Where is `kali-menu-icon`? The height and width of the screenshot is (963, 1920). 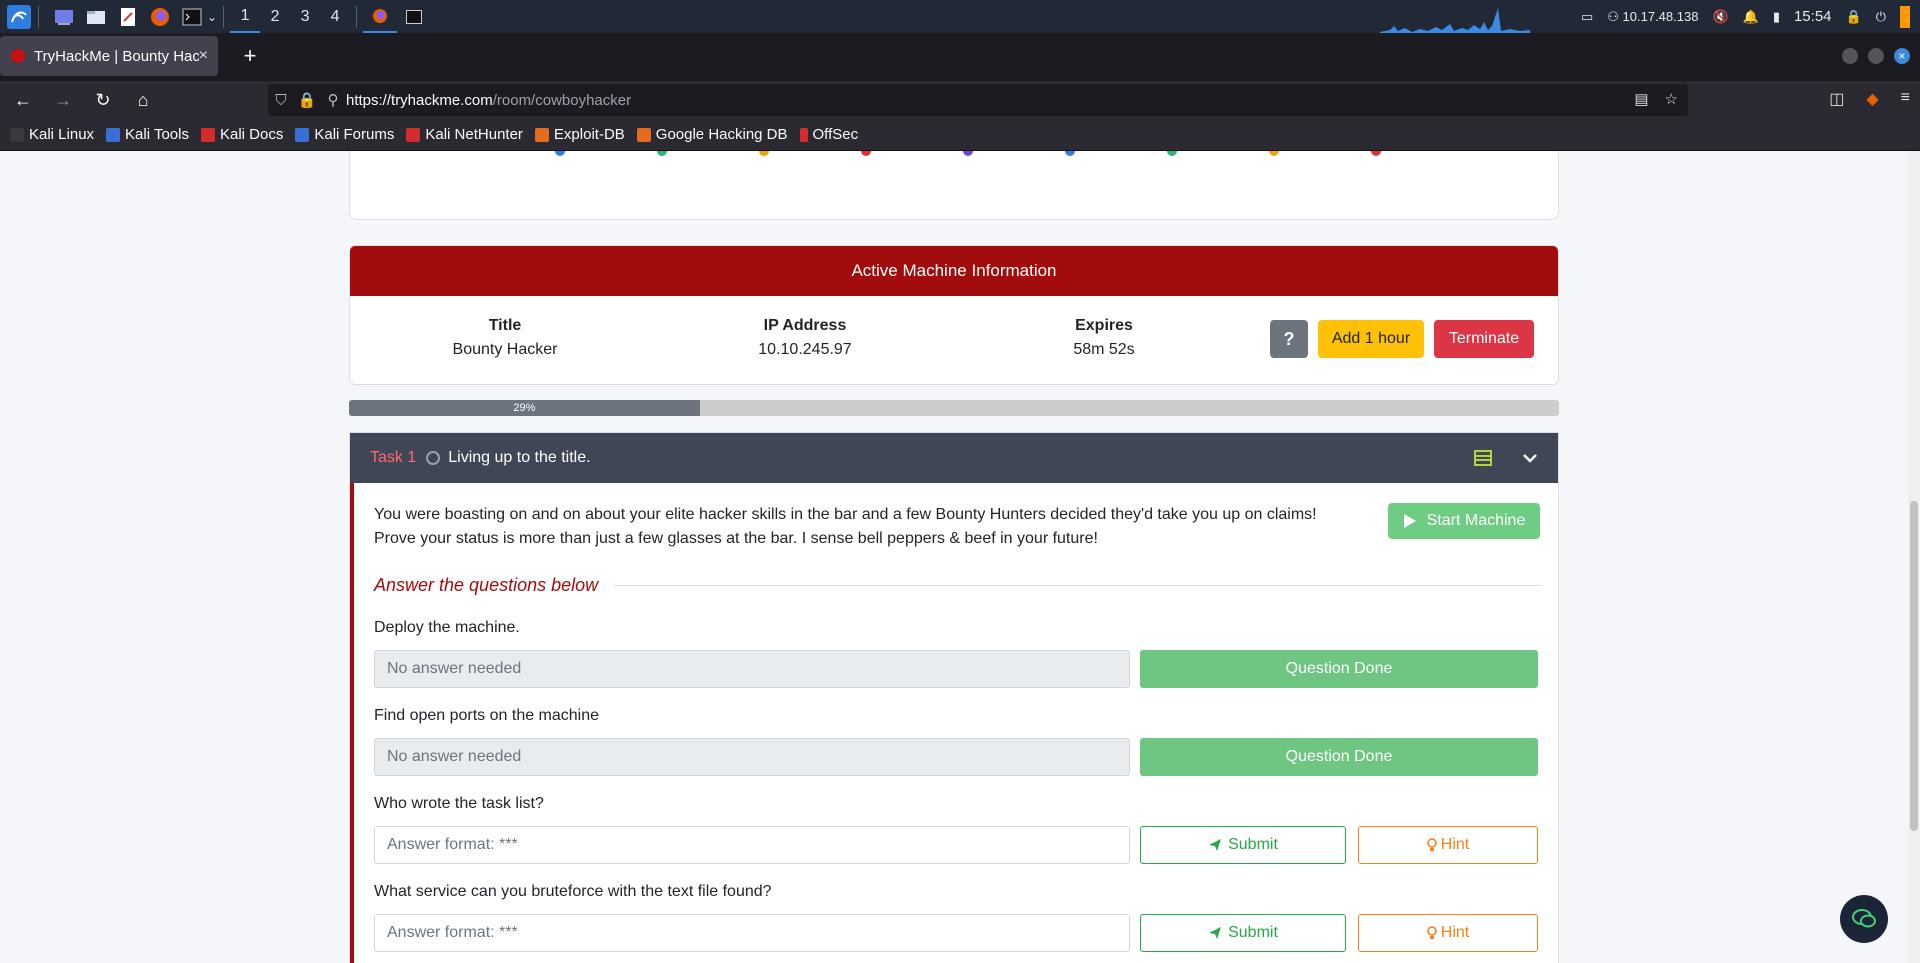 kali-menu-icon is located at coordinates (19, 17).